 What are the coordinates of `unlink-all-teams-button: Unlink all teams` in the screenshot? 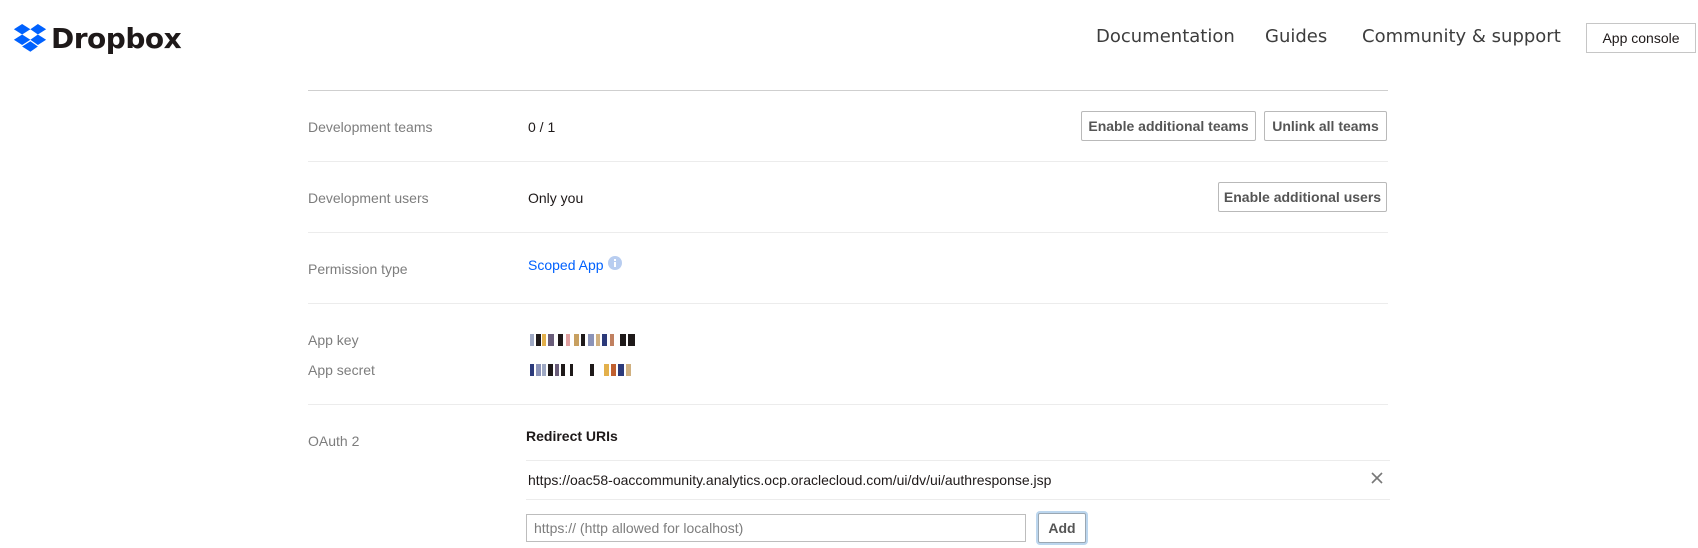 It's located at (1325, 126).